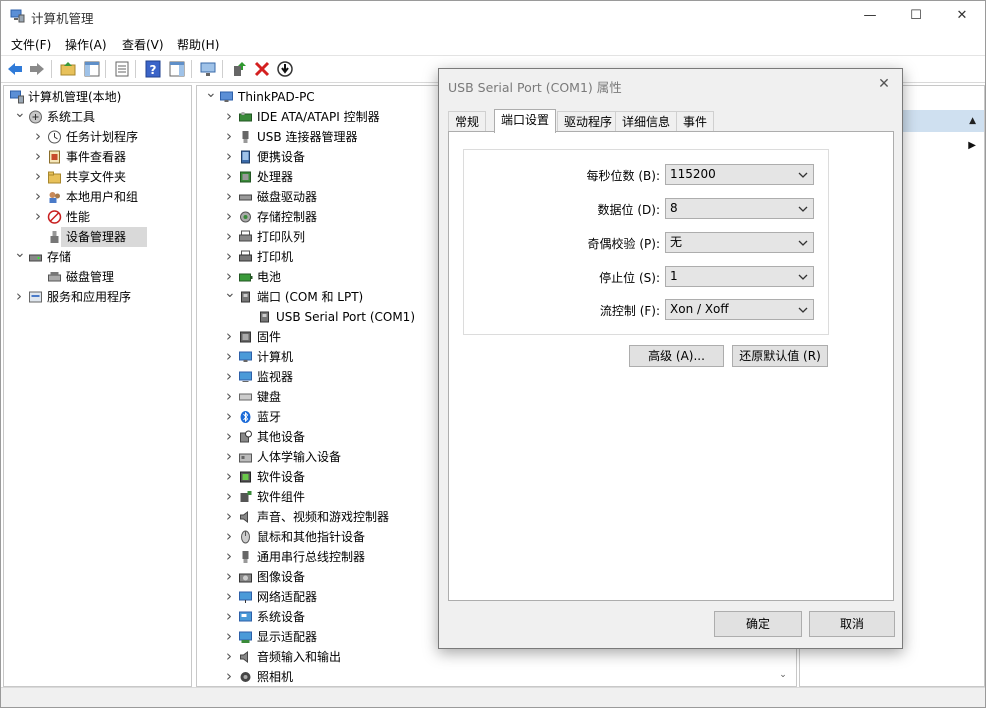  What do you see at coordinates (783, 675) in the screenshot?
I see `scroll-down-chevron-icon: ⌄` at bounding box center [783, 675].